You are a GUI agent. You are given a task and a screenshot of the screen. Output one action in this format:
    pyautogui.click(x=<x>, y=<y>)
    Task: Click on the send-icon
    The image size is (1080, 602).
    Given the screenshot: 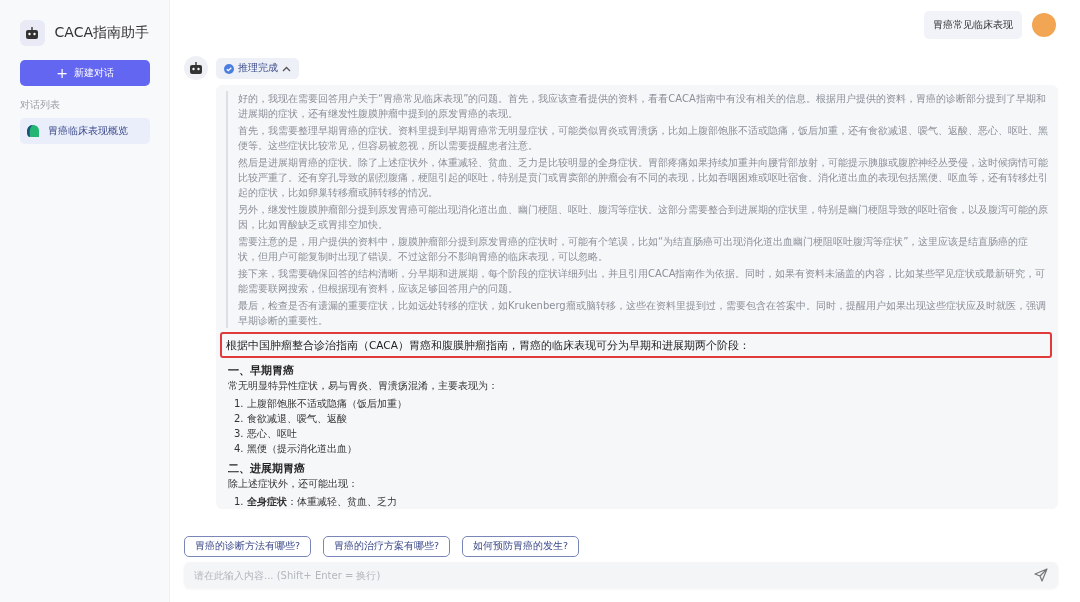 What is the action you would take?
    pyautogui.click(x=1041, y=575)
    